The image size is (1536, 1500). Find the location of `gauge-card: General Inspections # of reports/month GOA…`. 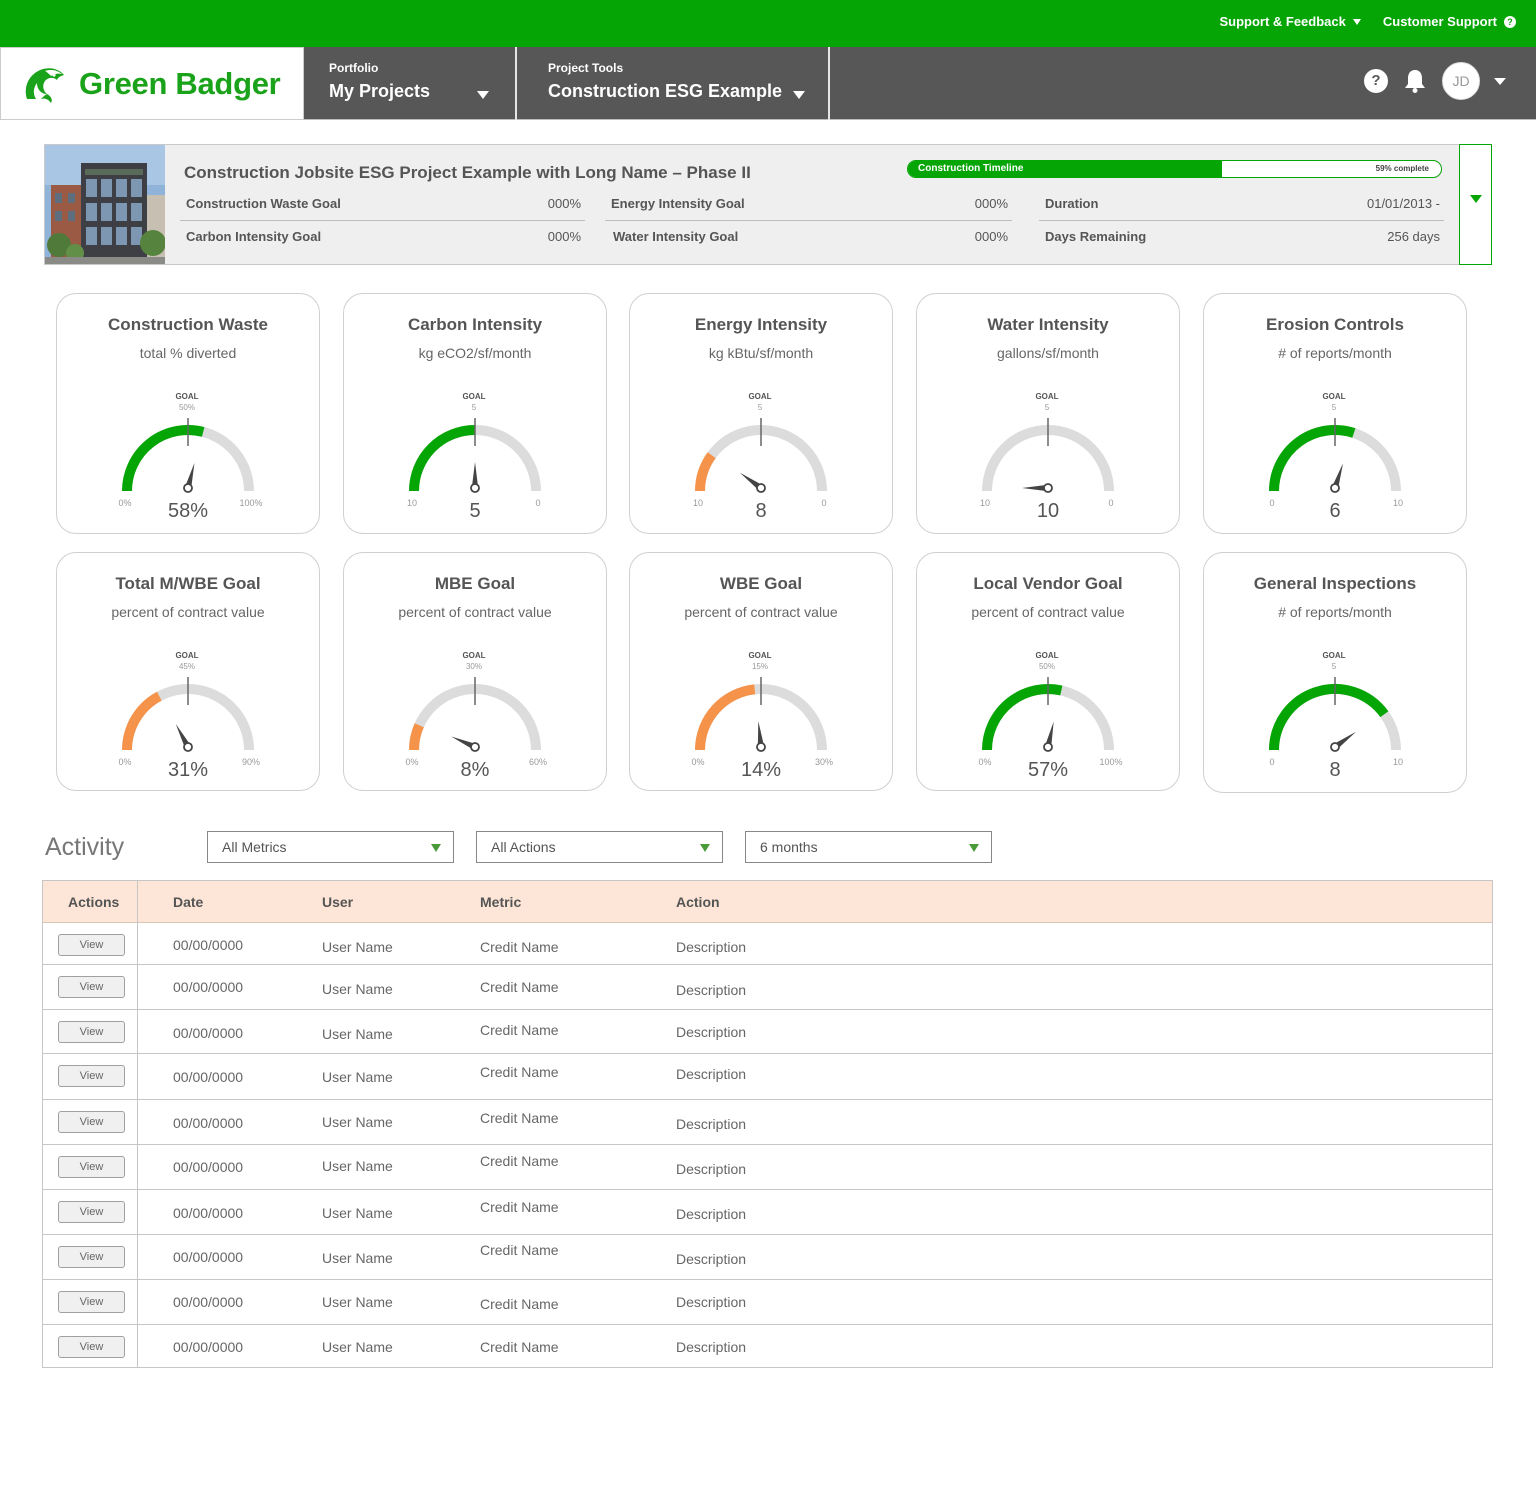

gauge-card: General Inspections # of reports/month GOA… is located at coordinates (1335, 672).